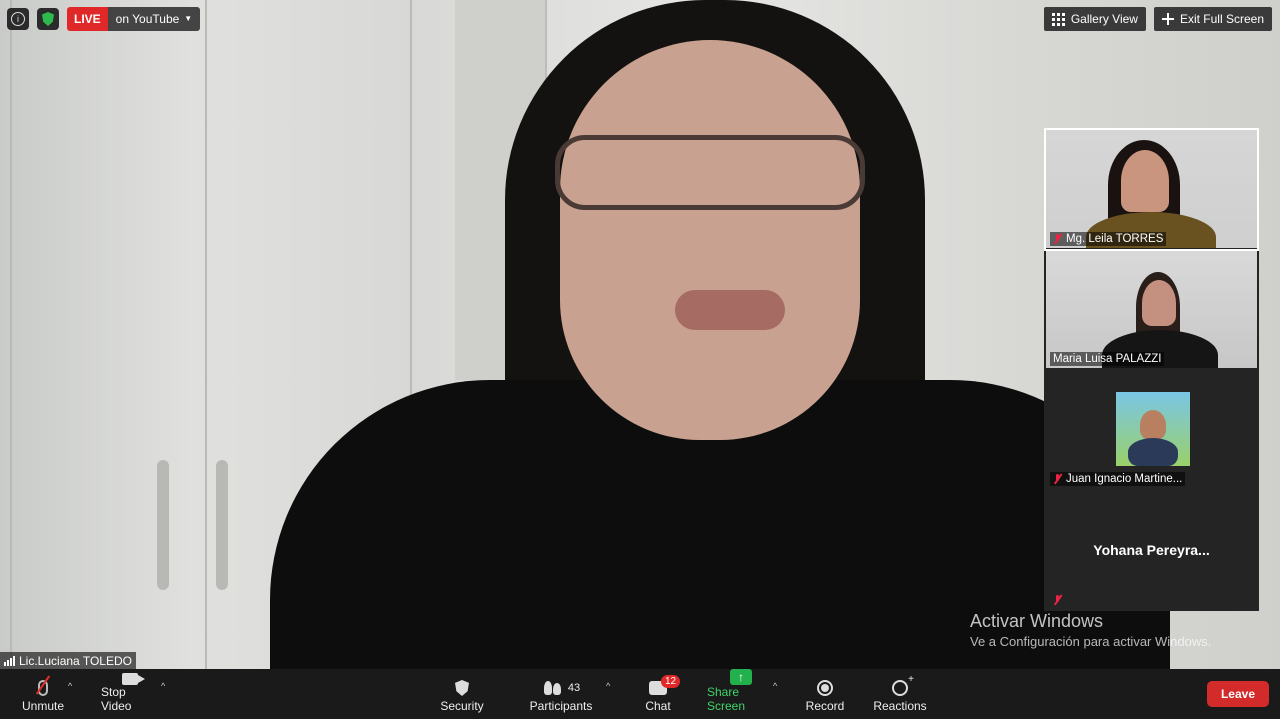 The width and height of the screenshot is (1280, 719). I want to click on gallery-view-label: Gallery View, so click(1104, 19).